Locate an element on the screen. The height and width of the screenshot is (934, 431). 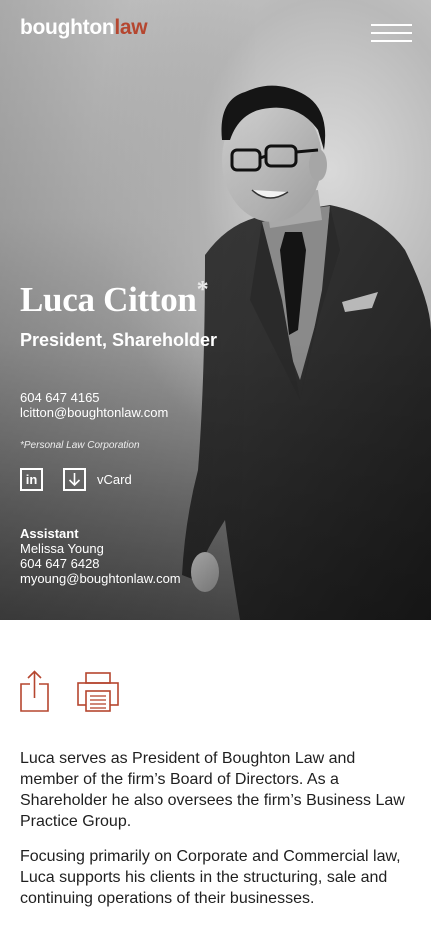
profile-name: Luca Citton* is located at coordinates (114, 298).